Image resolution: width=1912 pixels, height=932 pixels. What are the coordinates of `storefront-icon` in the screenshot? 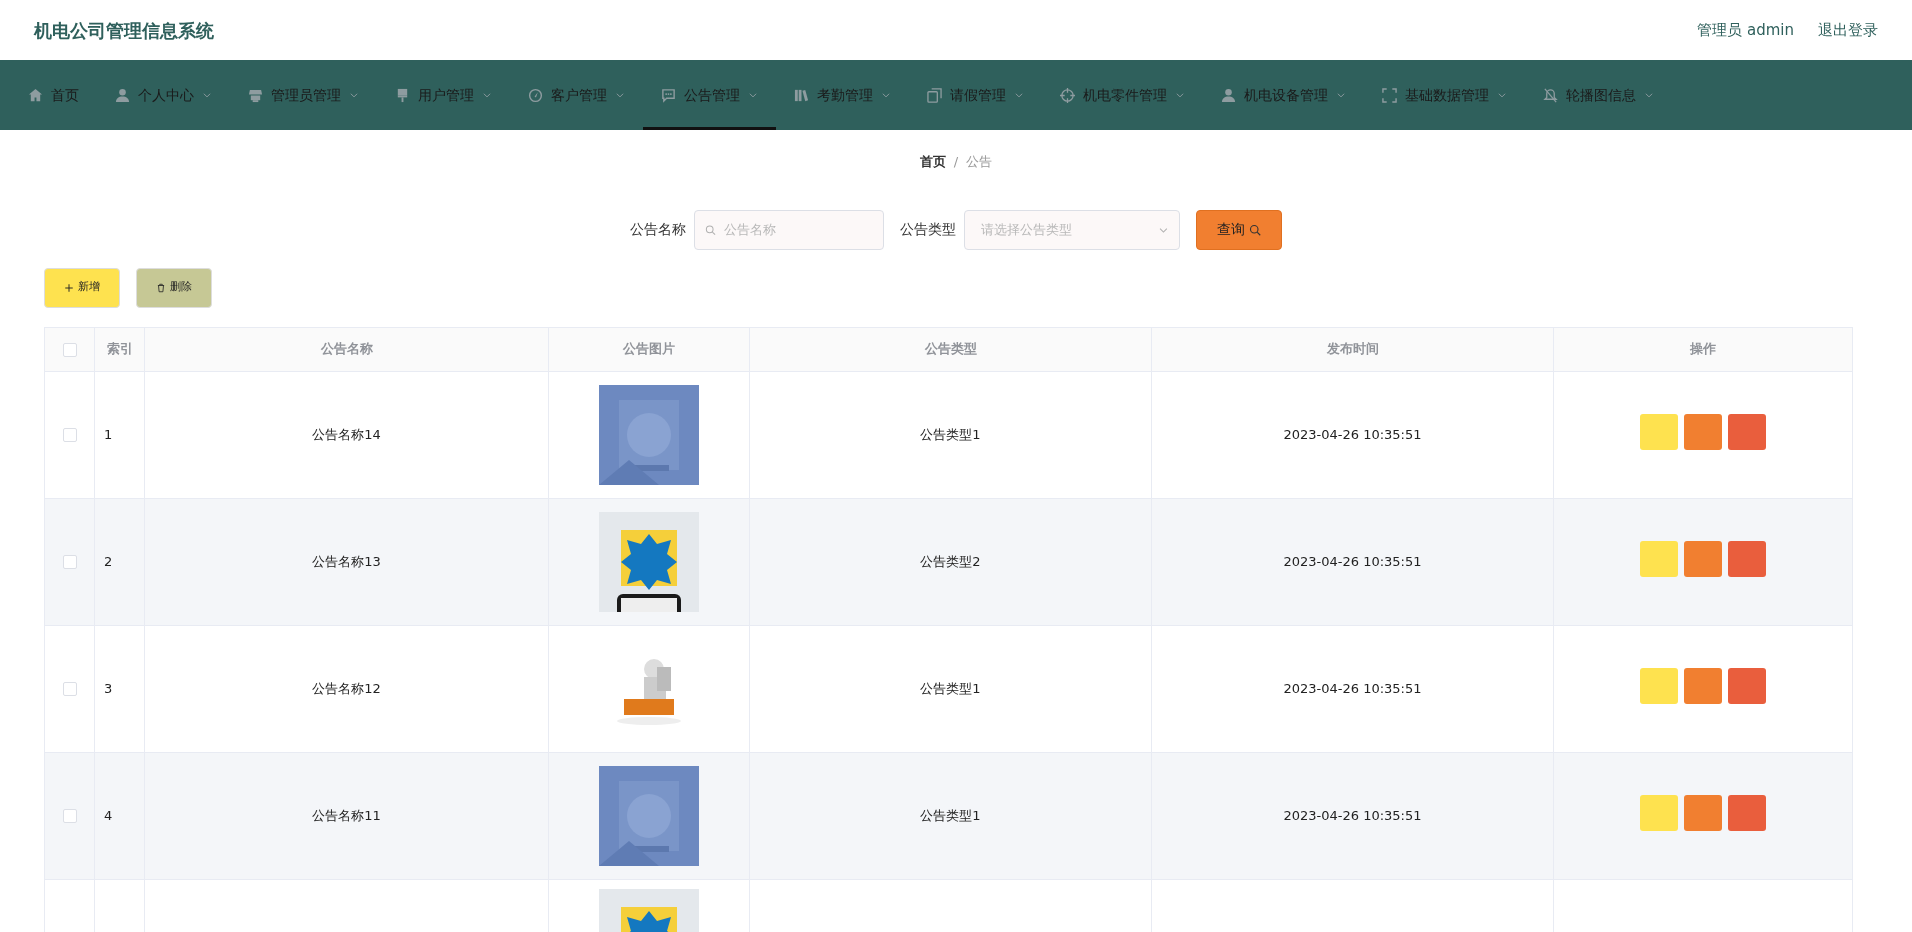 It's located at (255, 95).